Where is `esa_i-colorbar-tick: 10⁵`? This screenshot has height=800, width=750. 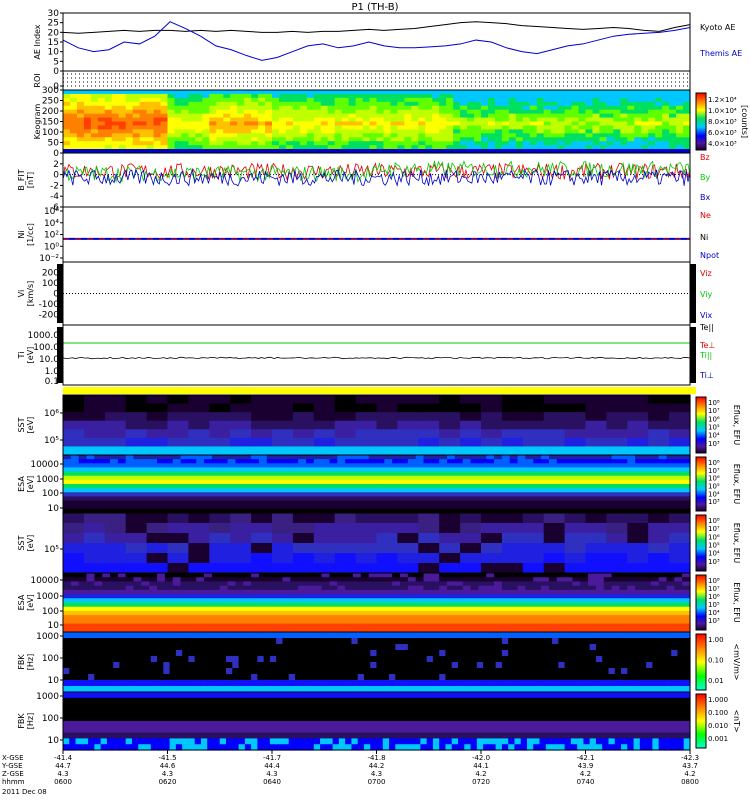 esa_i-colorbar-tick: 10⁵ is located at coordinates (714, 486).